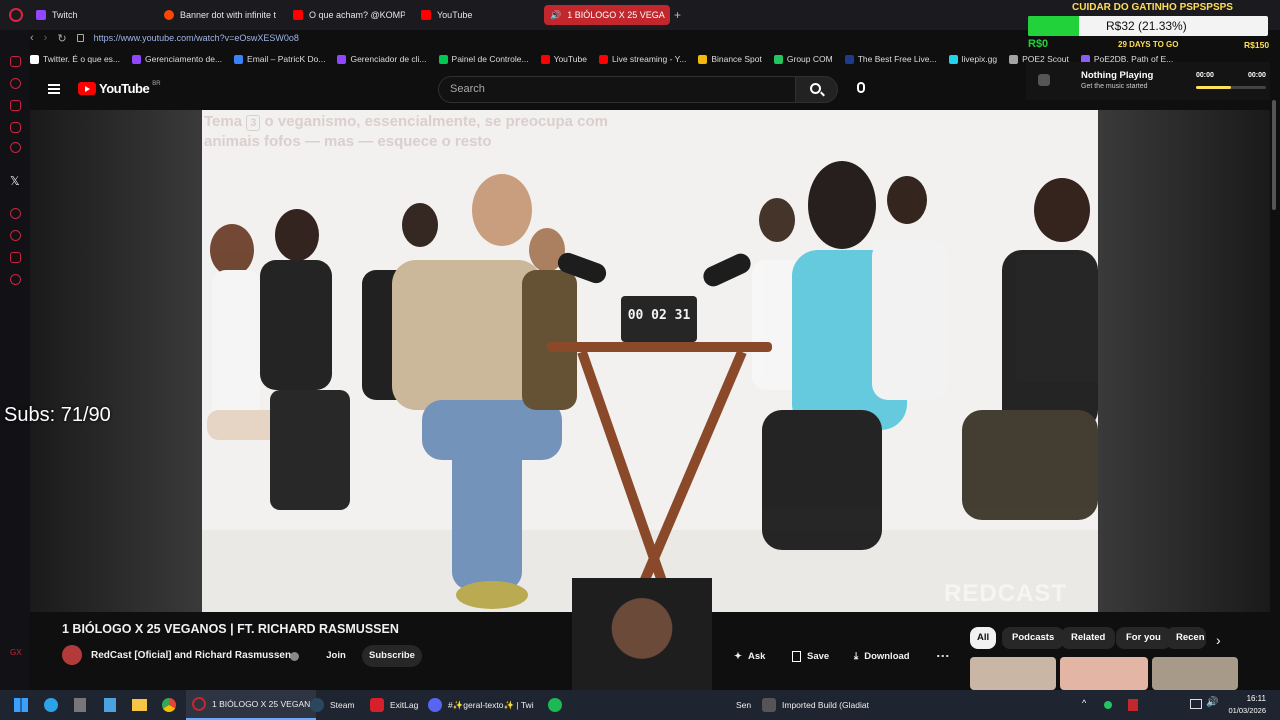  What do you see at coordinates (15, 147) in the screenshot?
I see `messenger-icon` at bounding box center [15, 147].